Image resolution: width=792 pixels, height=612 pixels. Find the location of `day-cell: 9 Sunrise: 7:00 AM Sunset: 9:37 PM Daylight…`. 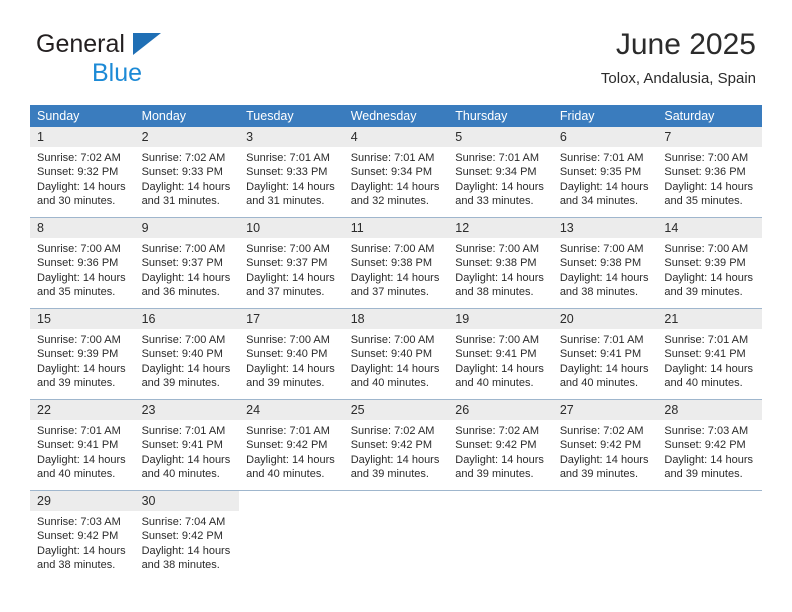

day-cell: 9 Sunrise: 7:00 AM Sunset: 9:37 PM Daylight… is located at coordinates (187, 263).